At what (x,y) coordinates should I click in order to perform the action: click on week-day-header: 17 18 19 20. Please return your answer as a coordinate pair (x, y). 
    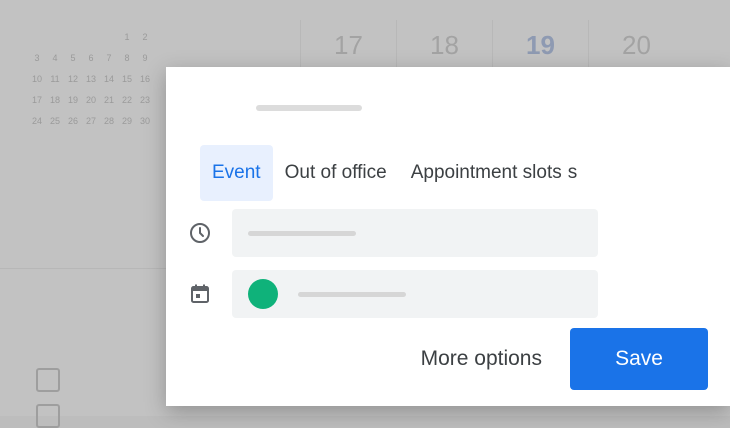
    Looking at the image, I should click on (515, 45).